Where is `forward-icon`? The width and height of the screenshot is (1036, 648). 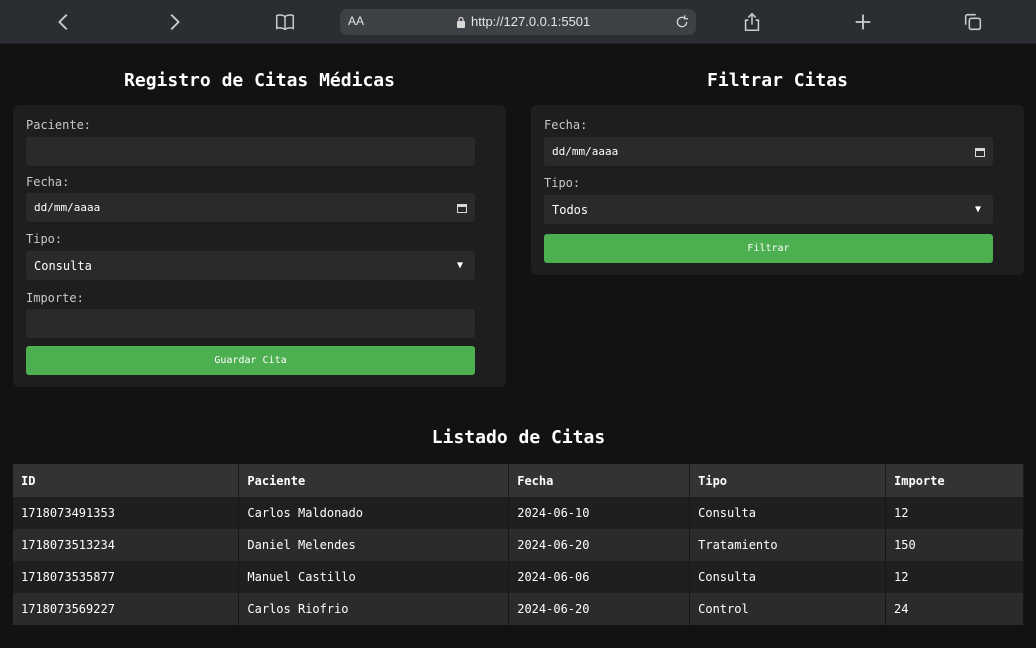 forward-icon is located at coordinates (174, 22).